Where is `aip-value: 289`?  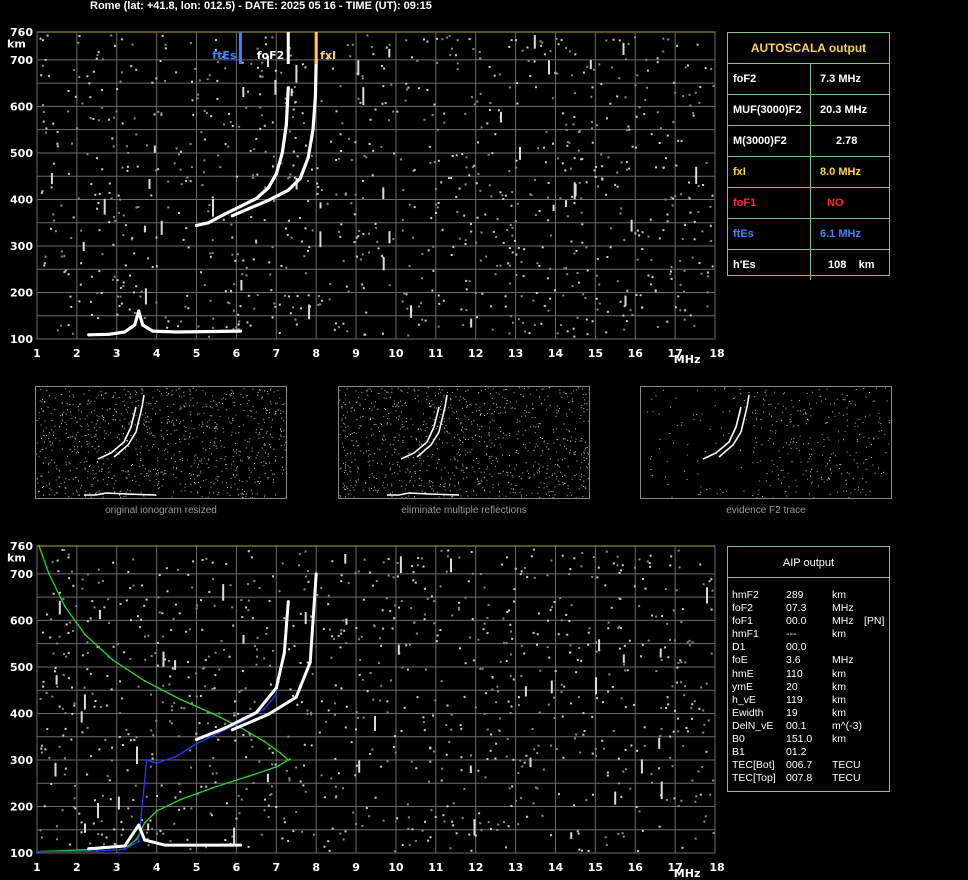 aip-value: 289 is located at coordinates (795, 595).